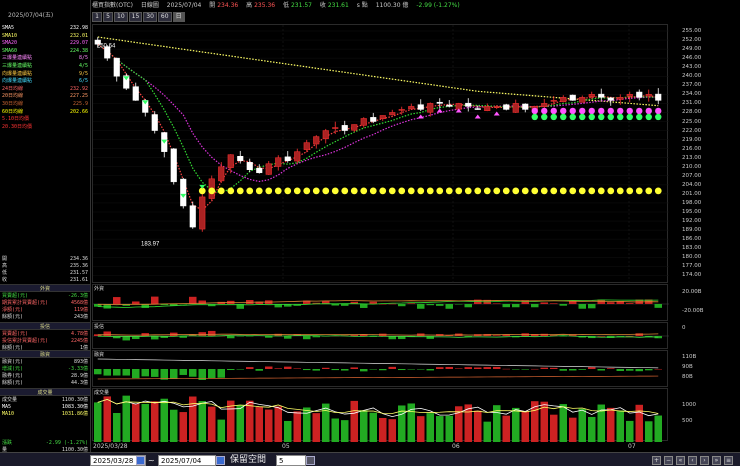 The width and height of the screenshot is (740, 466). What do you see at coordinates (164, 17) in the screenshot?
I see `period-button-60: 60` at bounding box center [164, 17].